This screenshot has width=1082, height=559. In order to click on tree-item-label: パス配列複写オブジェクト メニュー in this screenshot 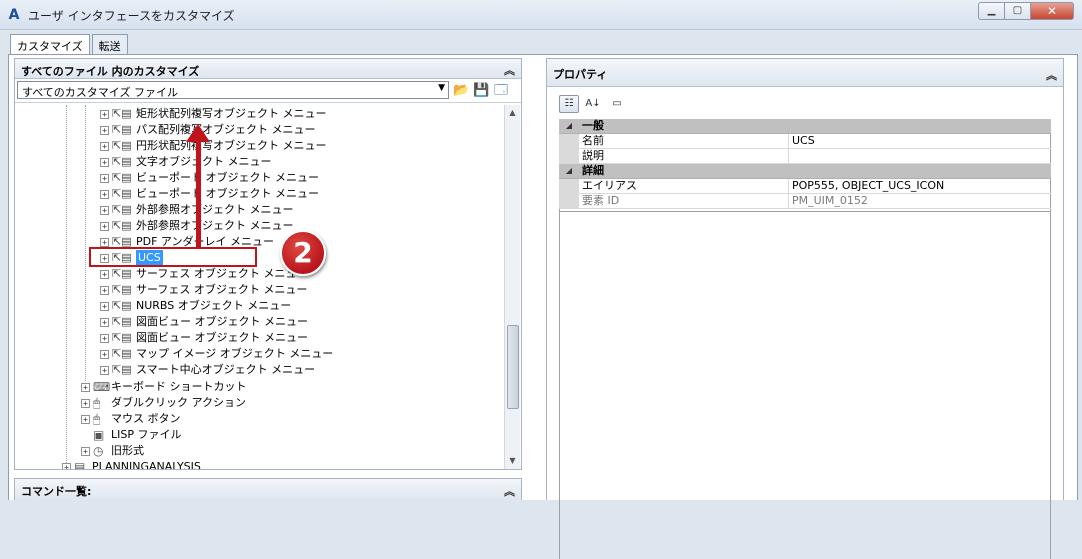, I will do `click(226, 129)`.